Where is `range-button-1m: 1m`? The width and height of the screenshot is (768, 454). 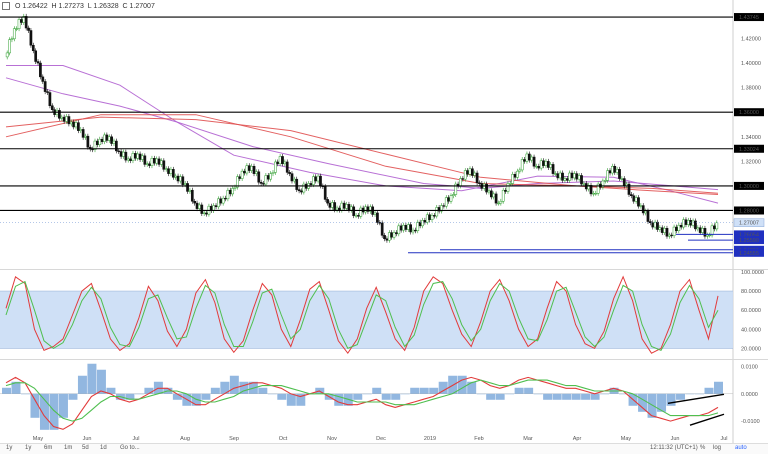 range-button-1m: 1m is located at coordinates (68, 448).